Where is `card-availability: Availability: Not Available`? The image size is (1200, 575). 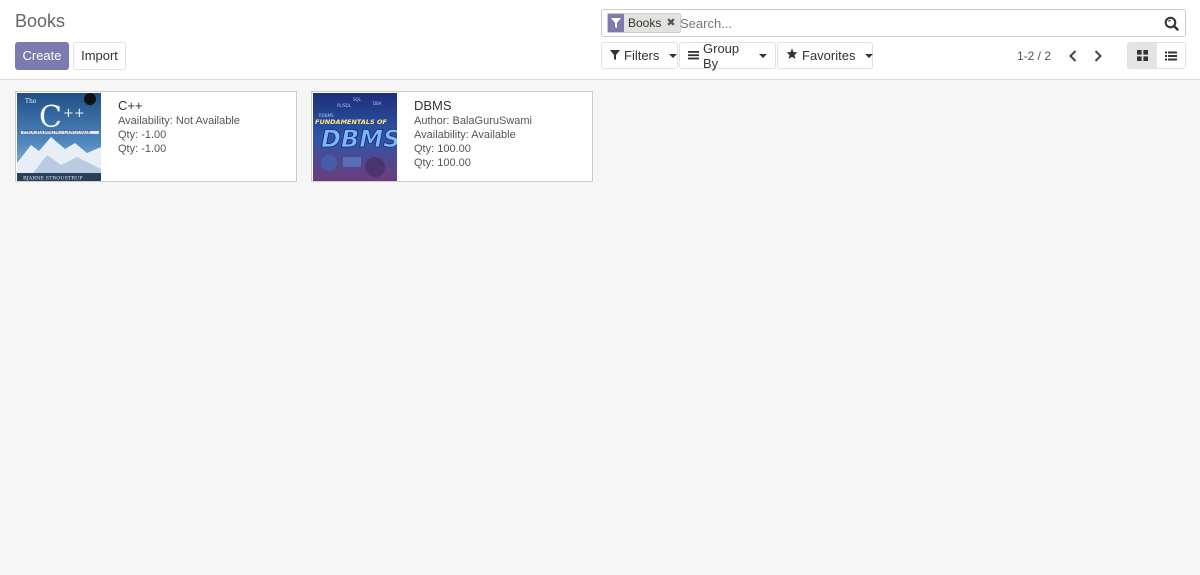
card-availability: Availability: Not Available is located at coordinates (179, 121).